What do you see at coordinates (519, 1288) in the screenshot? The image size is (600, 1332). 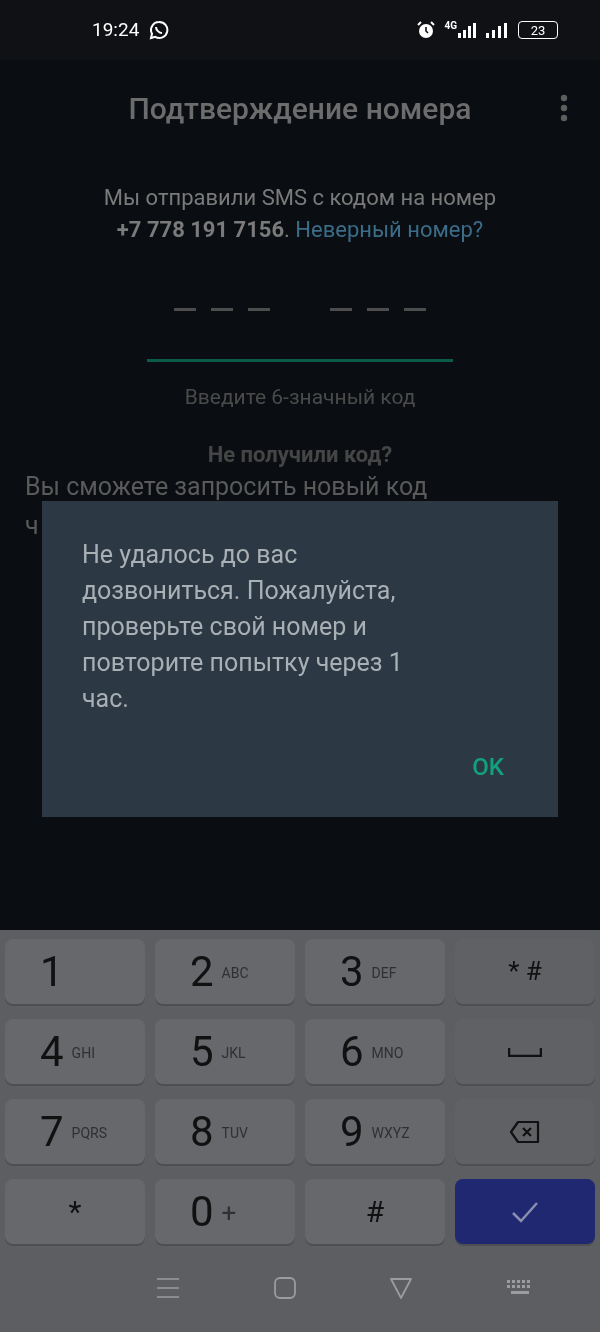 I see `keyboard-icon` at bounding box center [519, 1288].